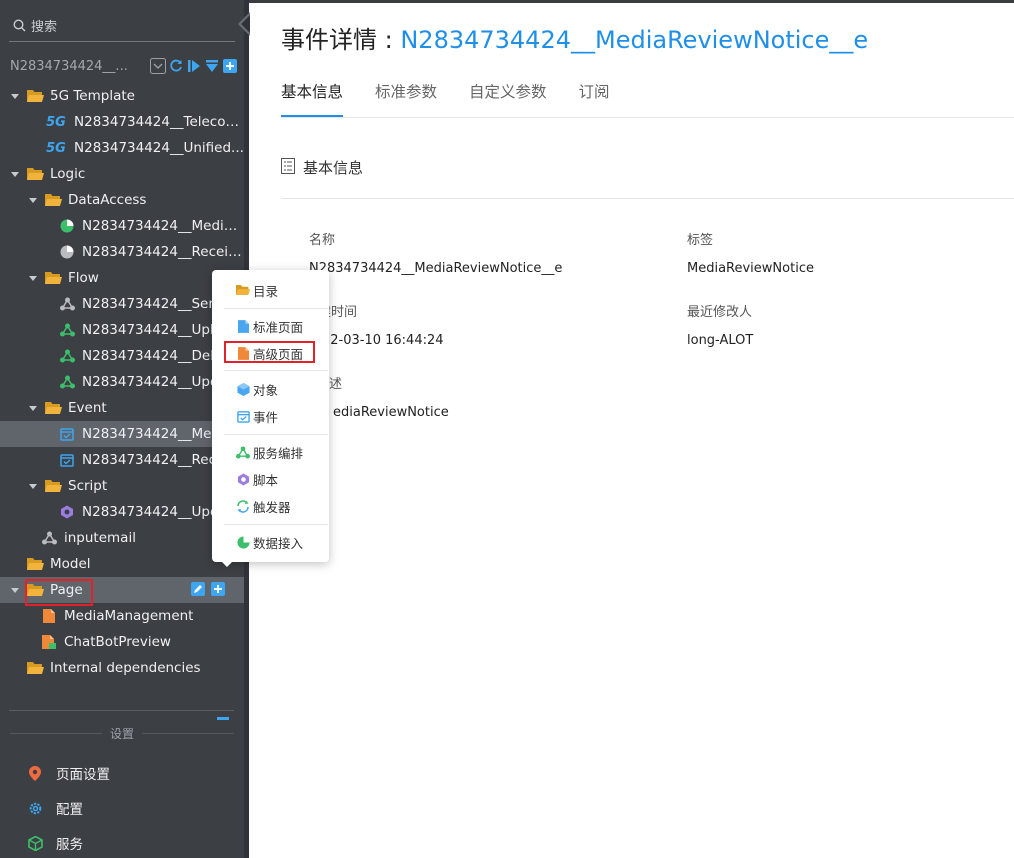 This screenshot has height=858, width=1014. Describe the element at coordinates (68, 174) in the screenshot. I see `tree-label: Logic` at that location.